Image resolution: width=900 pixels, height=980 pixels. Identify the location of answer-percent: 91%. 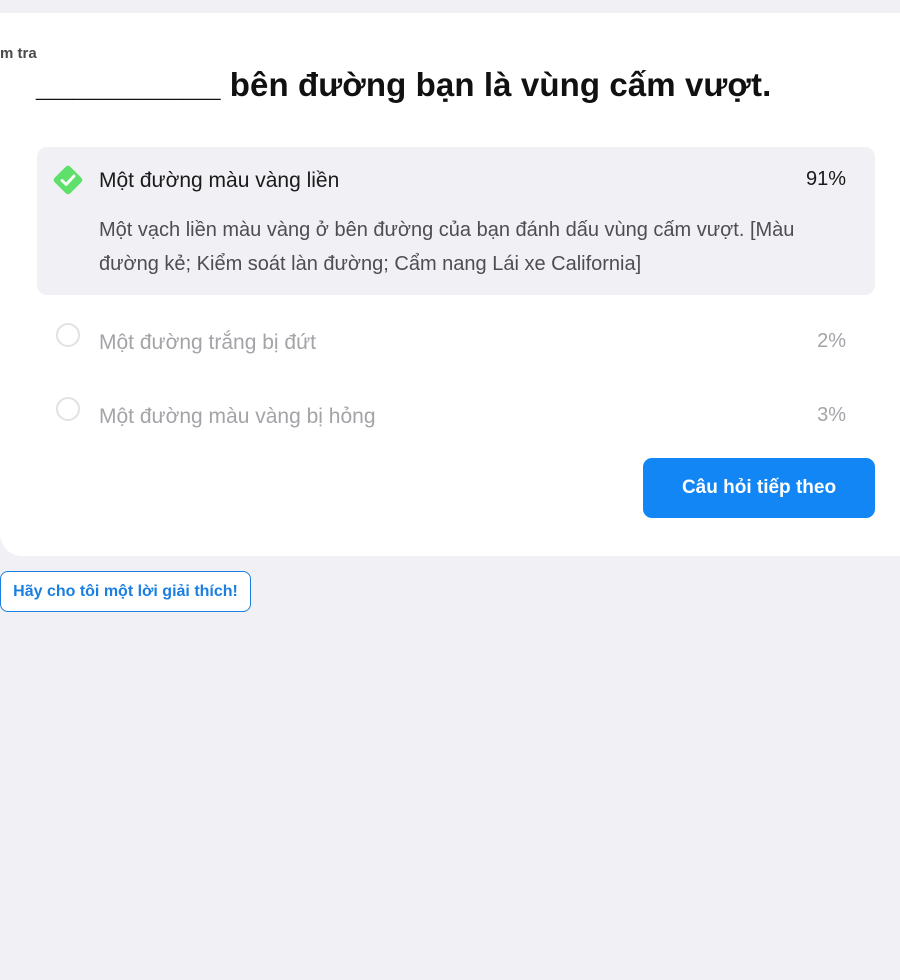
(825, 179).